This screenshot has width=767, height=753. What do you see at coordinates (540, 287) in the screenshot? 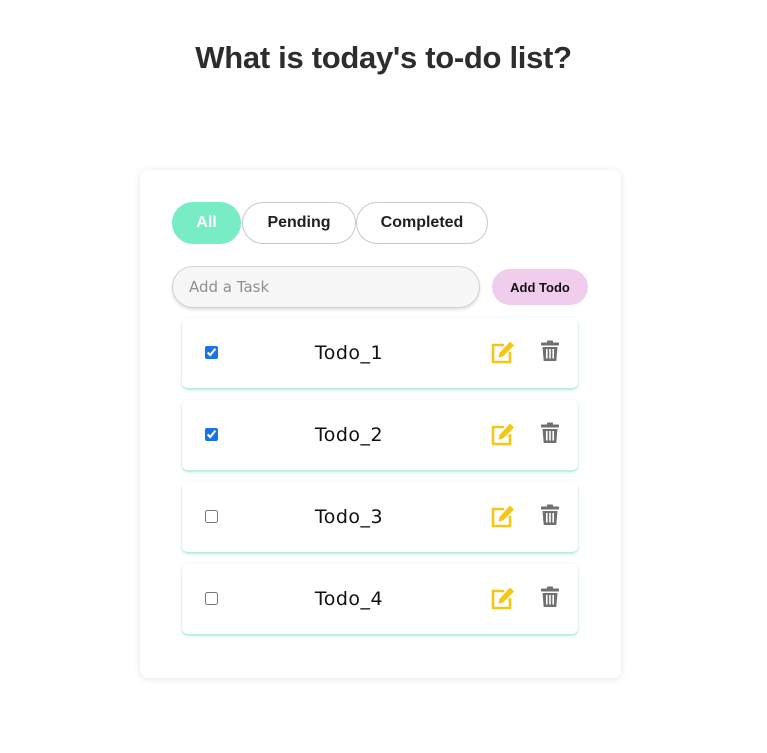
I see `add-todo-button: Add Todo` at bounding box center [540, 287].